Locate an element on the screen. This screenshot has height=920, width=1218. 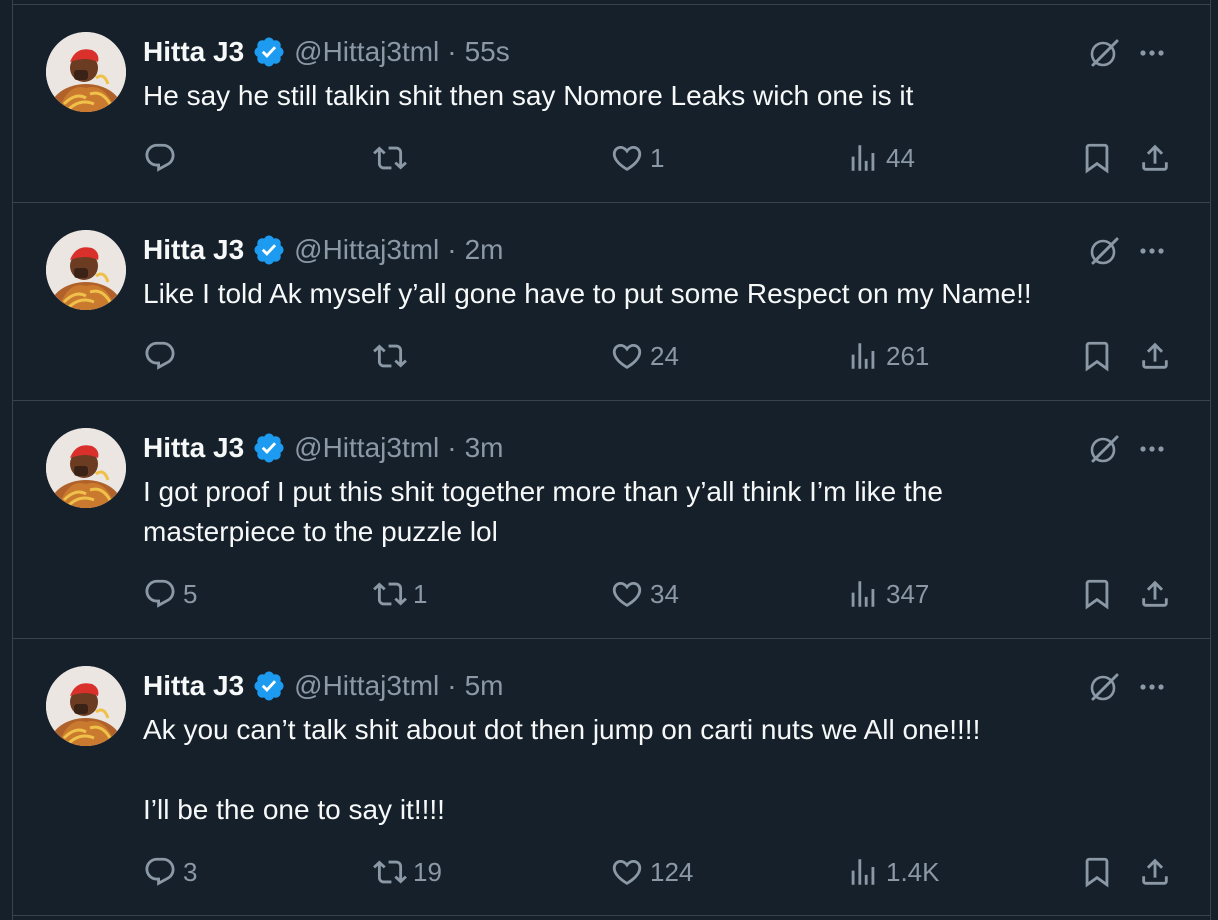
views-button: 261 is located at coordinates (887, 356).